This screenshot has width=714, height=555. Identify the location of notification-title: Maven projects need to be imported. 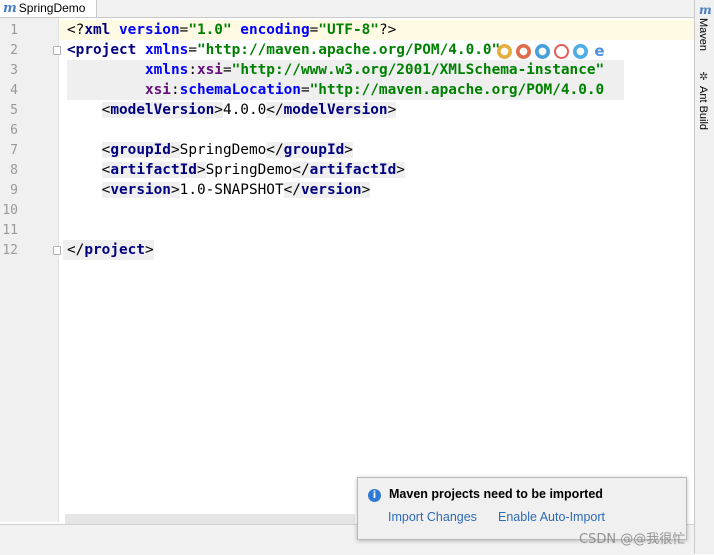
(496, 494).